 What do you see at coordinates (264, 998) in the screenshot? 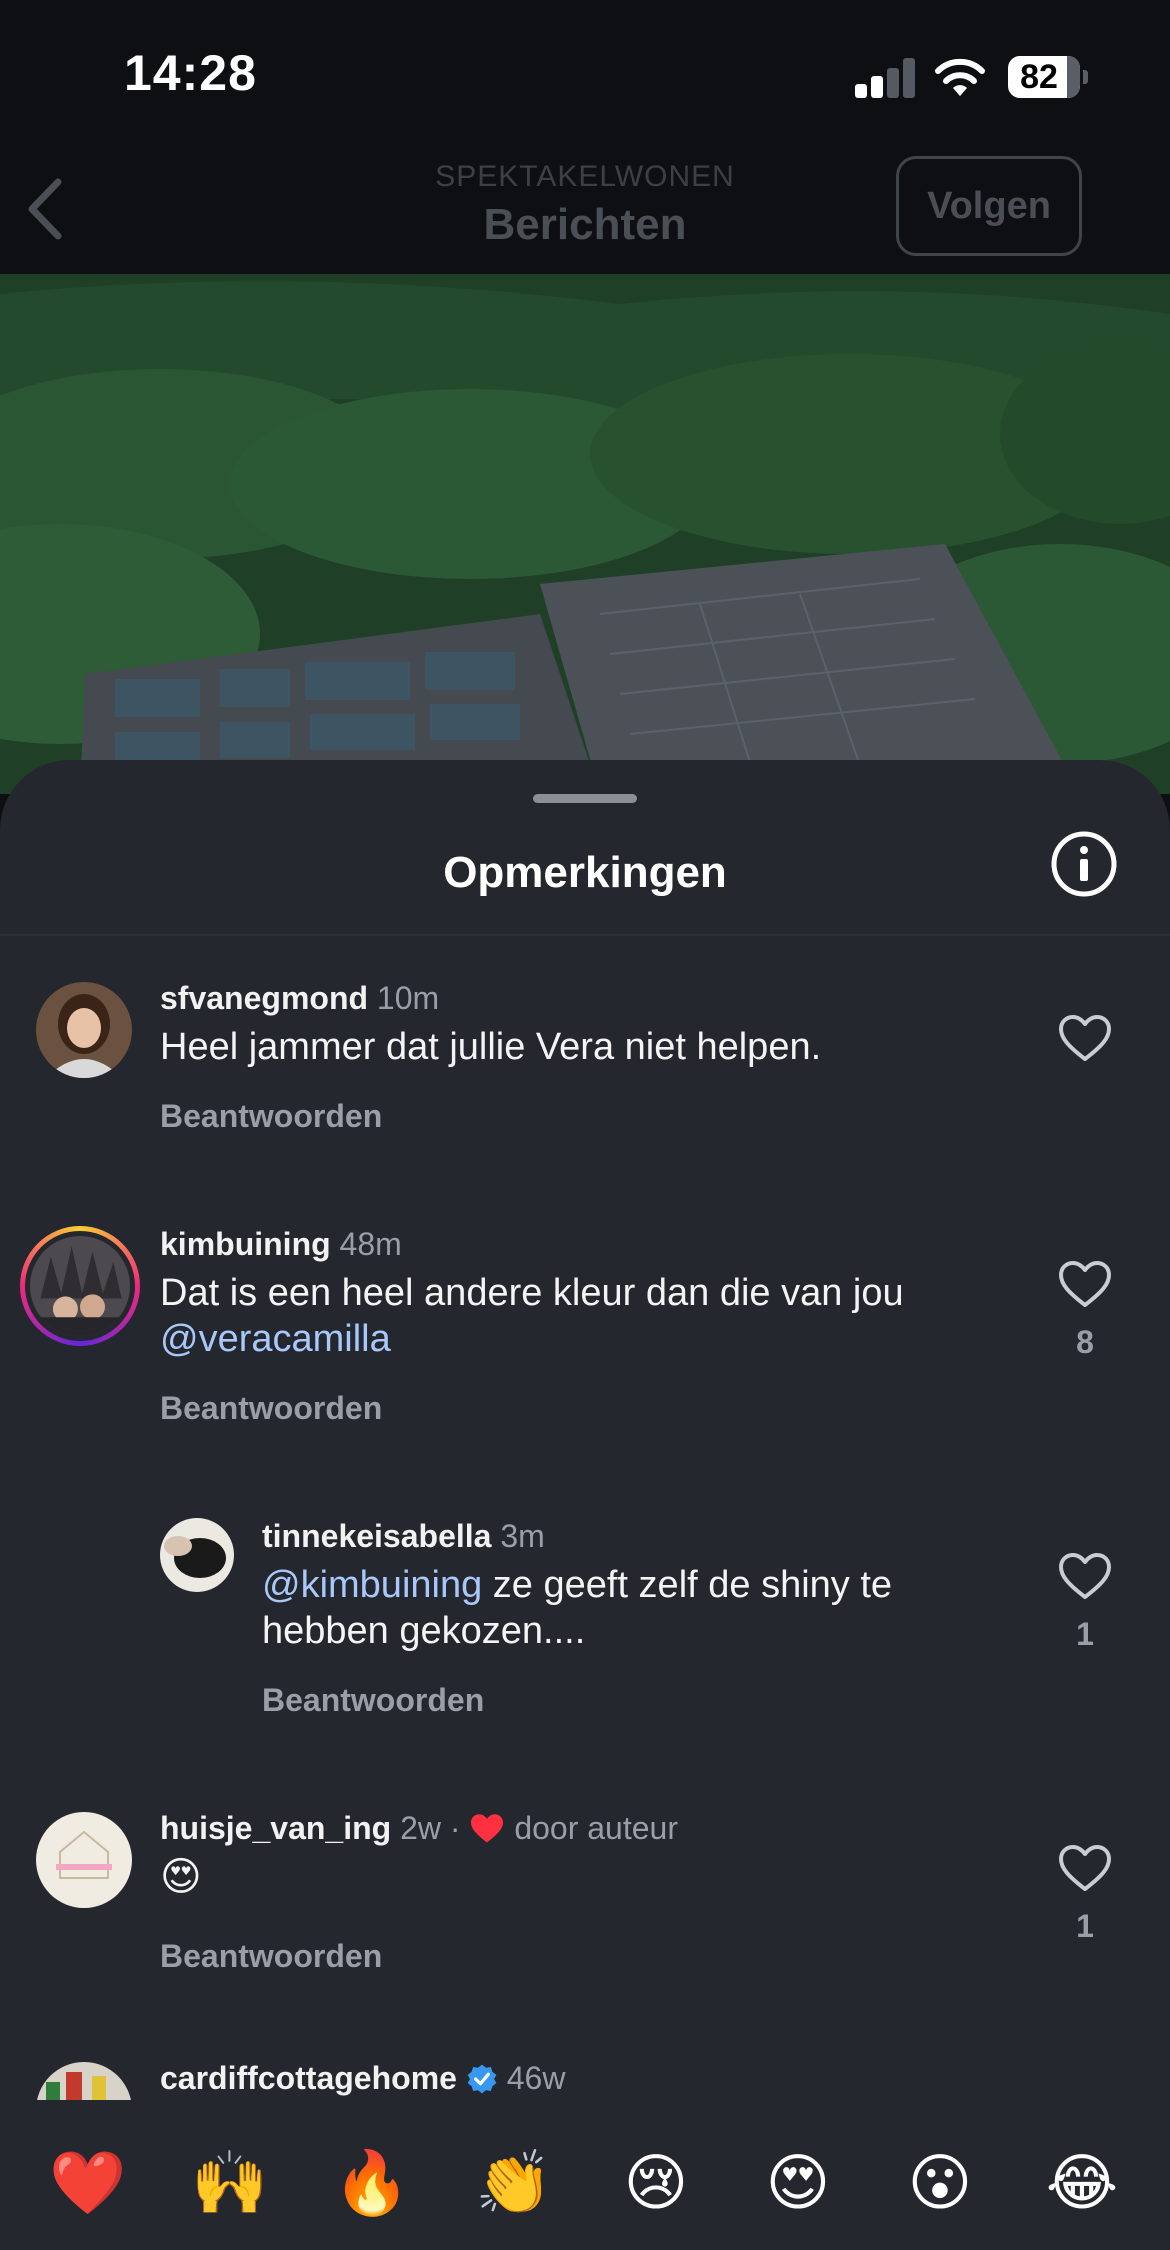
I see `username: sfvanegmond` at bounding box center [264, 998].